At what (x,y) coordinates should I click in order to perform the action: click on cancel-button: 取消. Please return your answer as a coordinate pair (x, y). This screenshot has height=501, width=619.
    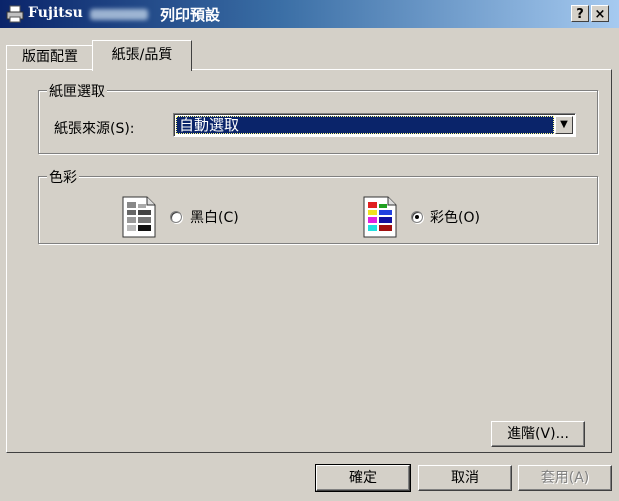
    Looking at the image, I should click on (465, 478).